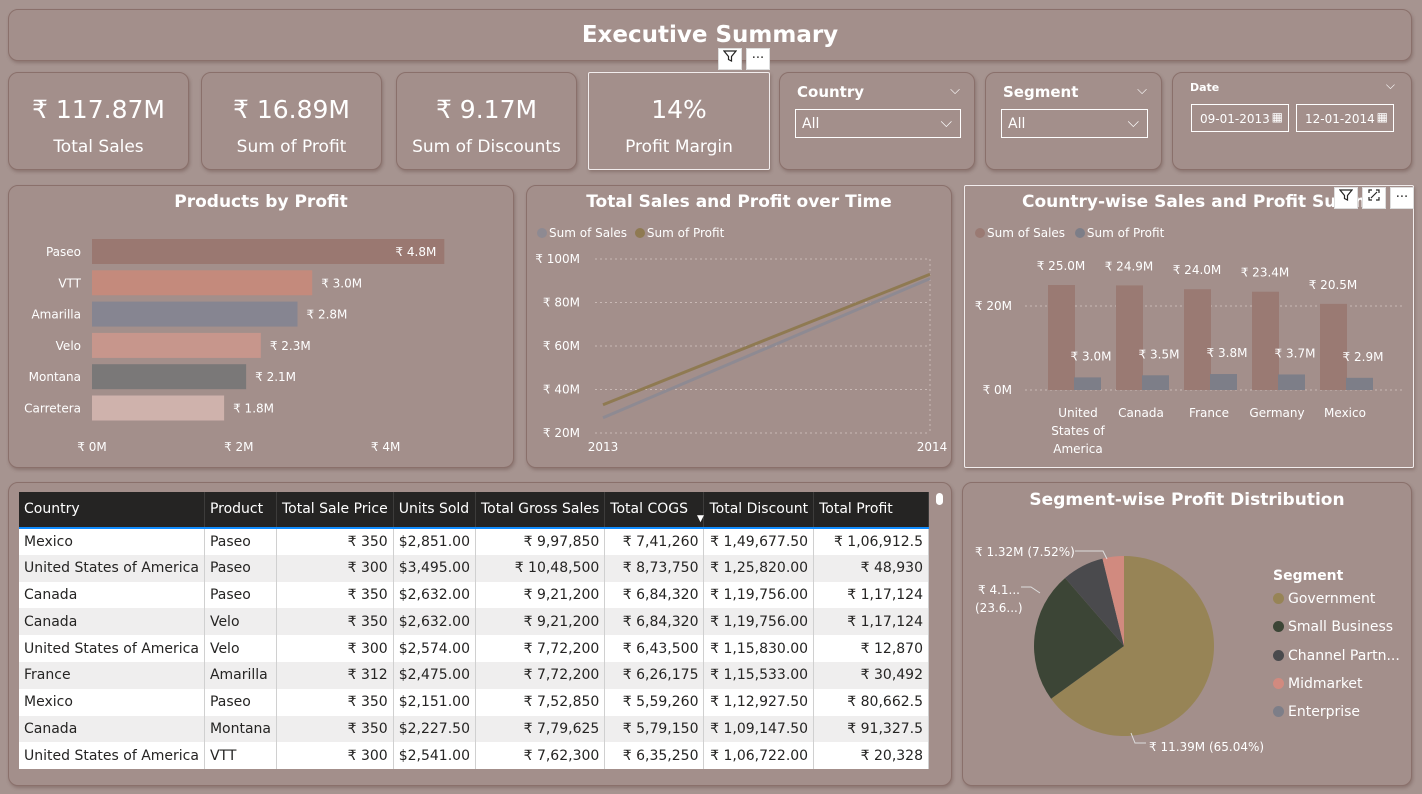  Describe the element at coordinates (540, 595) in the screenshot. I see `table-cell: ₹ 9,21,200` at that location.